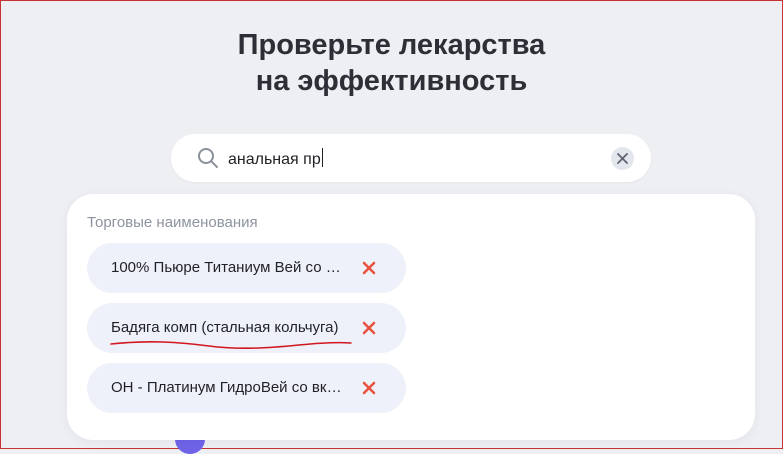 Image resolution: width=783 pixels, height=454 pixels. I want to click on suggestion-item-label: ОН - Платинум ГидроВей со вкусом, so click(229, 387).